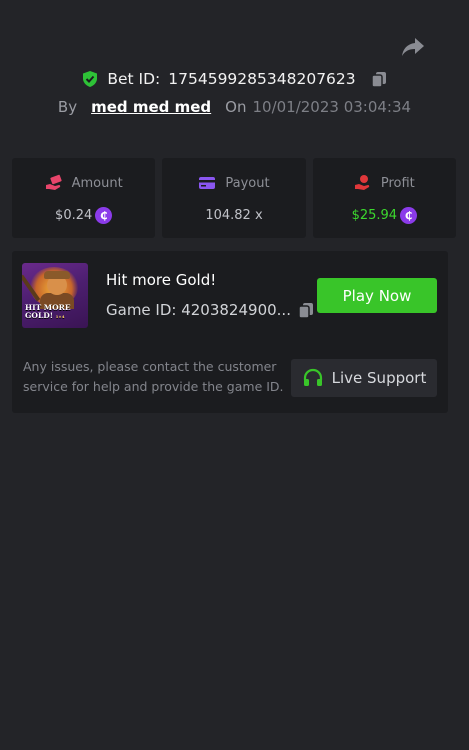 This screenshot has height=750, width=469. Describe the element at coordinates (247, 183) in the screenshot. I see `payout-label: Payout` at that location.